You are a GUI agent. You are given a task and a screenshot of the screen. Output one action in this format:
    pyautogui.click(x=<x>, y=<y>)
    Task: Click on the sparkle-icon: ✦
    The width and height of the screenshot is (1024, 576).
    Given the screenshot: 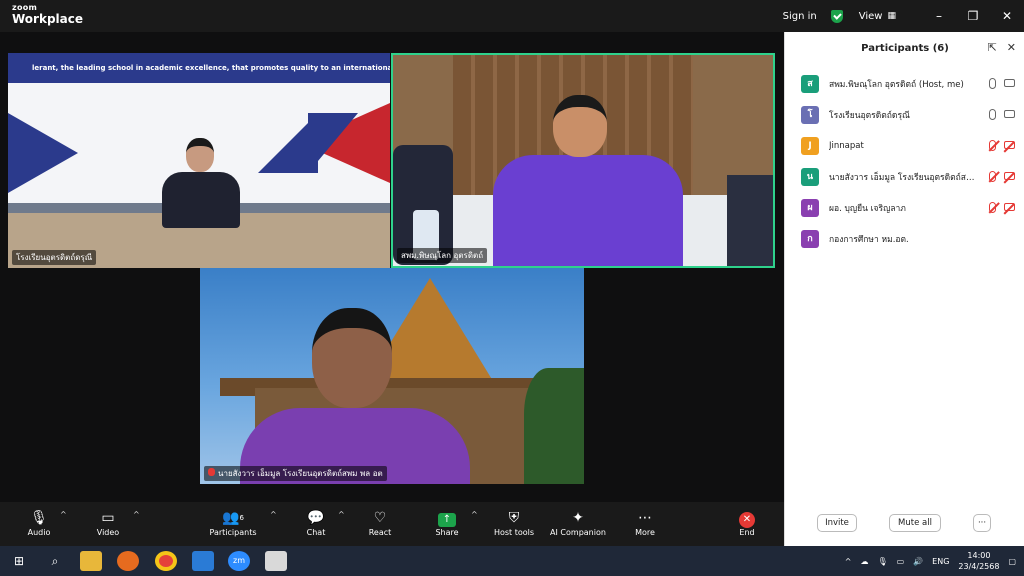 What is the action you would take?
    pyautogui.click(x=578, y=518)
    